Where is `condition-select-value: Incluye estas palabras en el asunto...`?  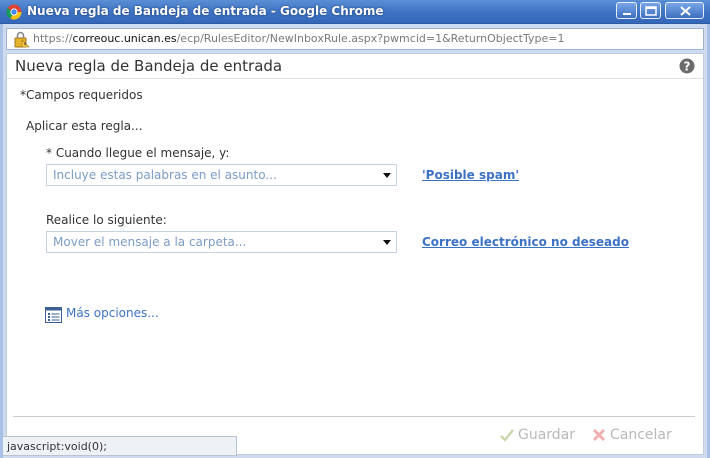 condition-select-value: Incluye estas palabras en el asunto... is located at coordinates (165, 175).